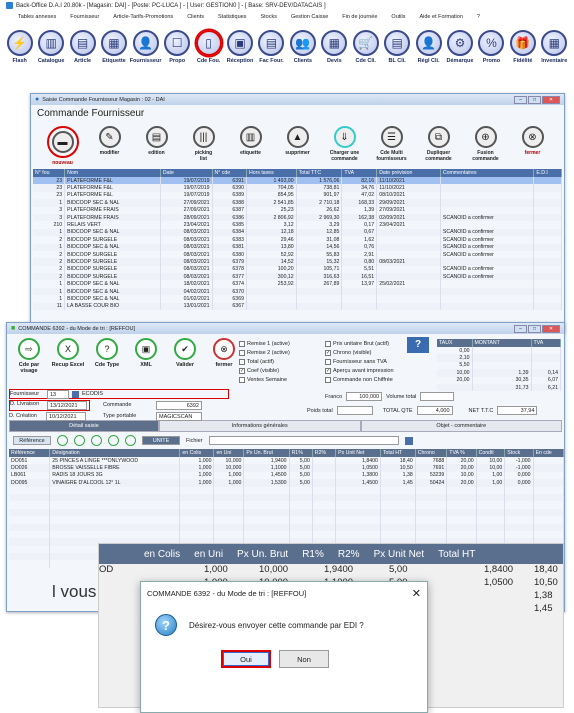 This screenshot has width=574, height=713. Describe the element at coordinates (408, 440) in the screenshot. I see `file-dropdown-icon` at that location.